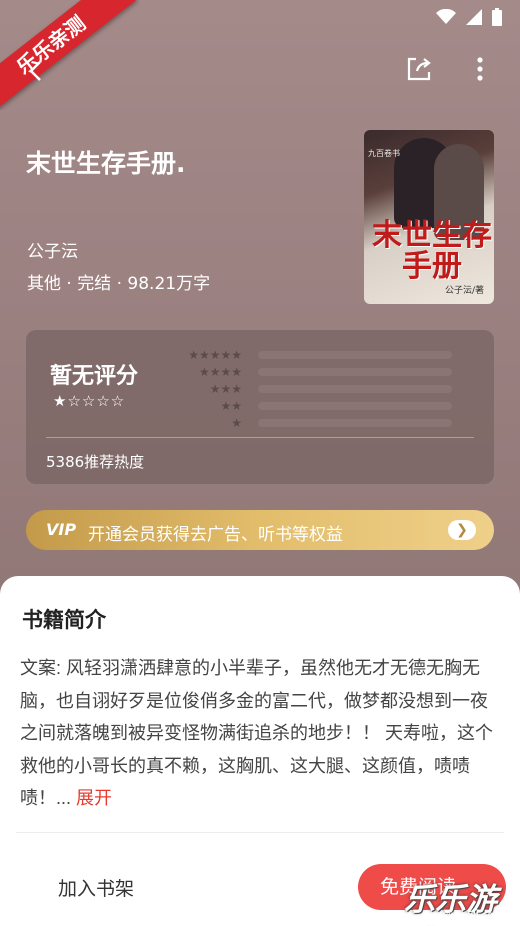 The width and height of the screenshot is (520, 926). Describe the element at coordinates (94, 376) in the screenshot. I see `rating-label: 暂无评分` at that location.